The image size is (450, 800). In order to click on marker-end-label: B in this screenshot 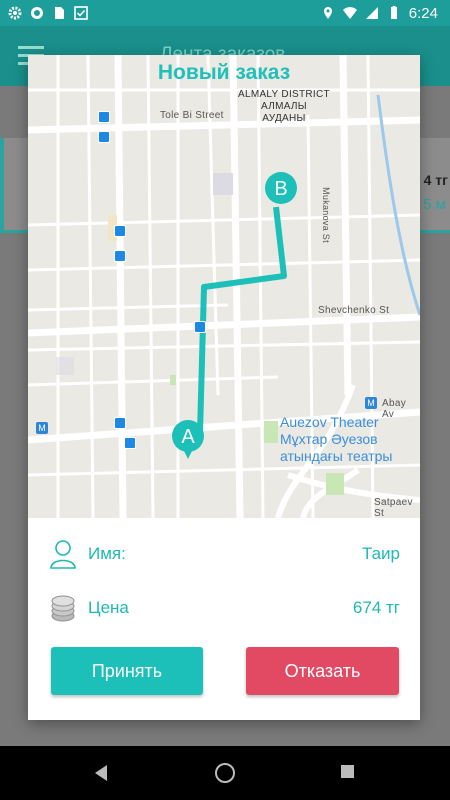, I will do `click(280, 189)`.